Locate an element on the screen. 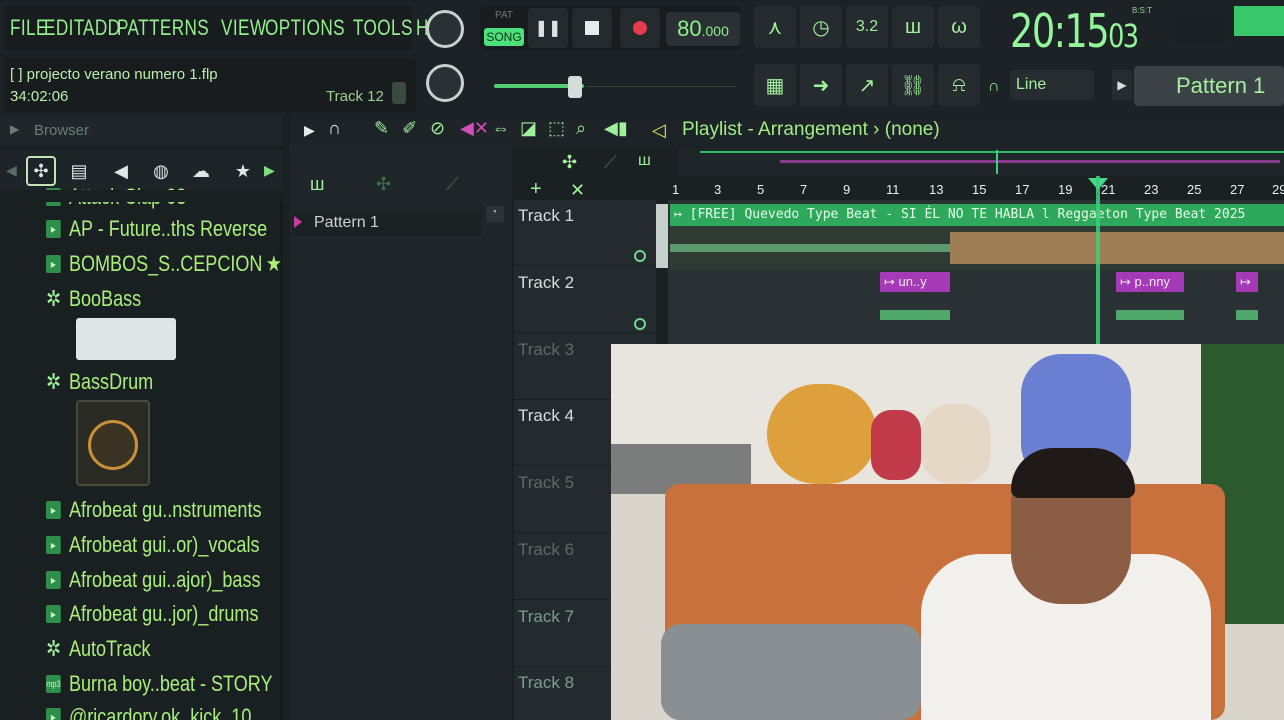 The height and width of the screenshot is (720, 1284). browser-item: mp3 Burna boy..beat - STORY is located at coordinates (159, 684).